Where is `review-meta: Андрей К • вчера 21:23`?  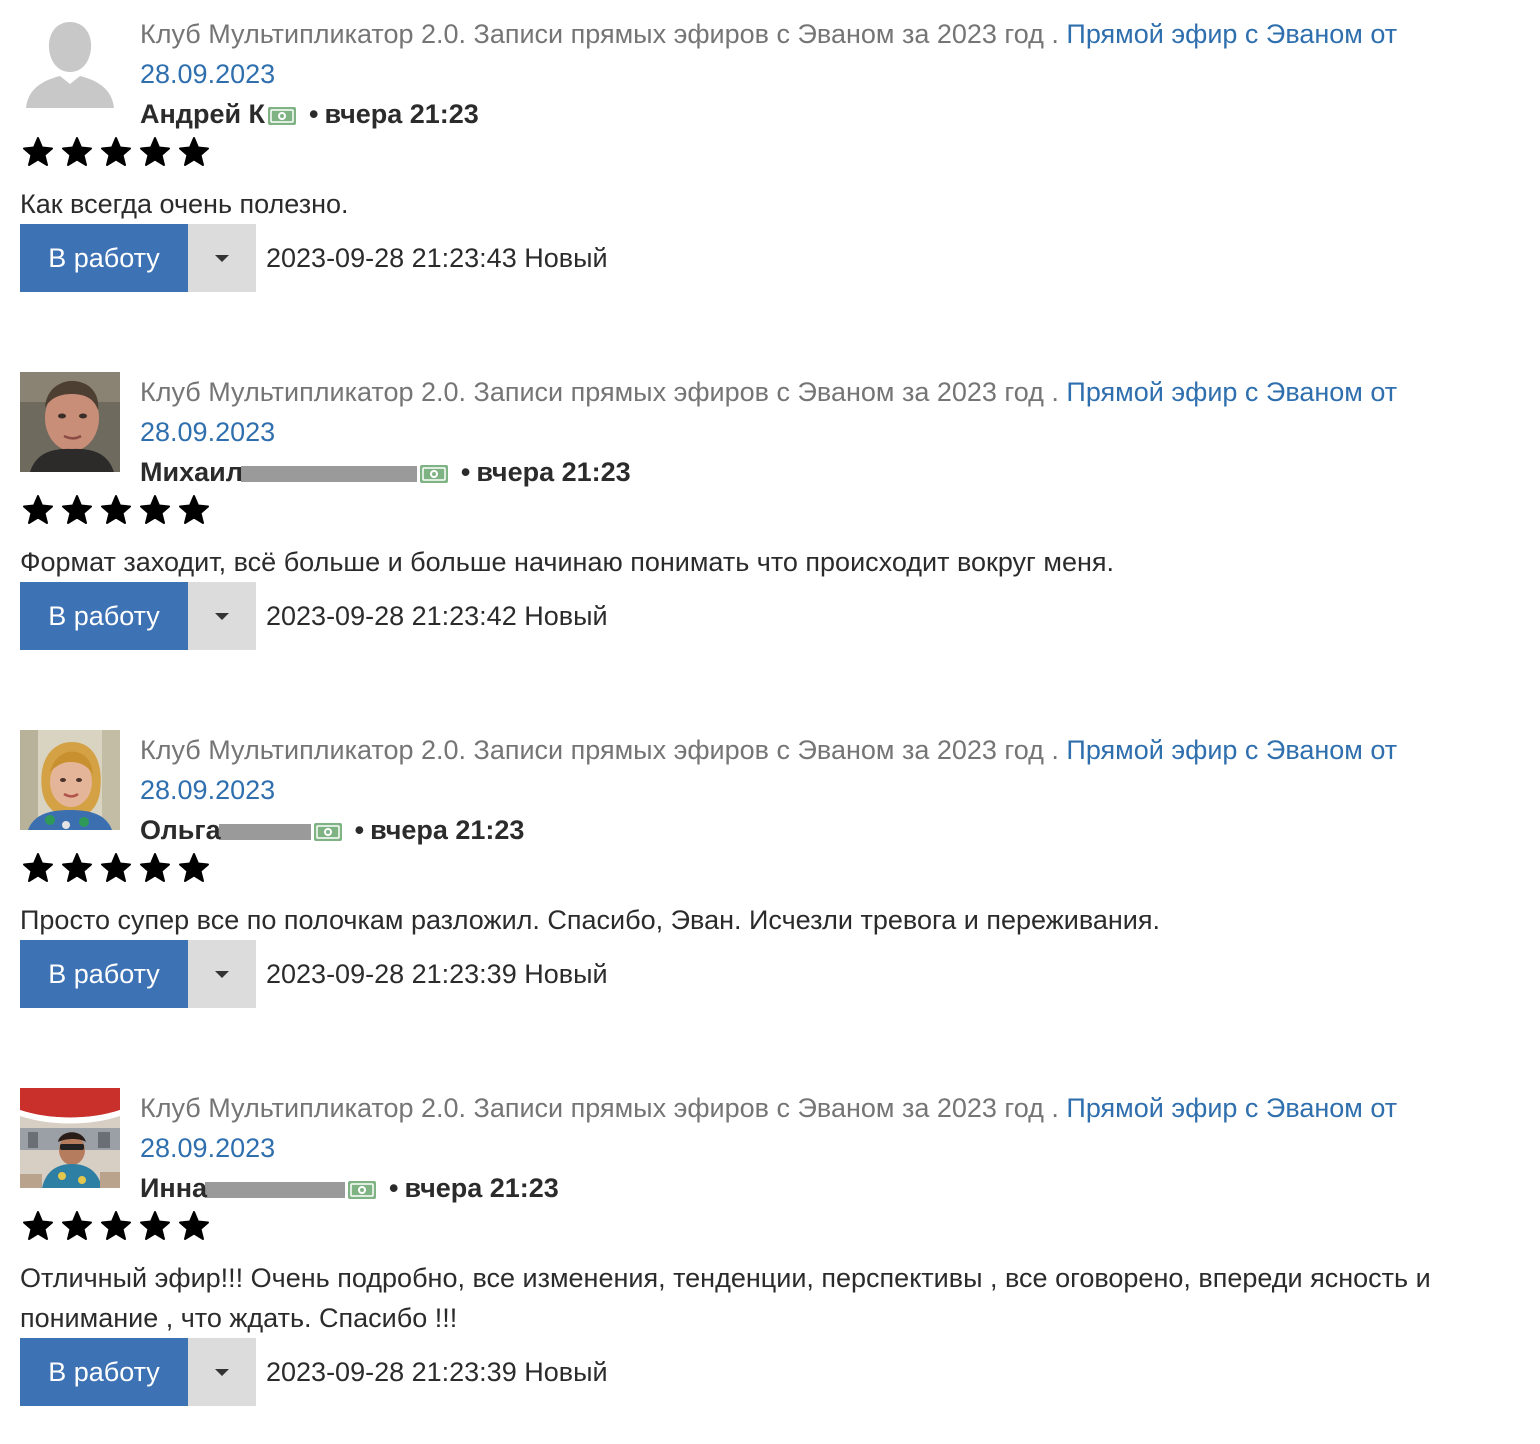 review-meta: Андрей К • вчера 21:23 is located at coordinates (309, 114).